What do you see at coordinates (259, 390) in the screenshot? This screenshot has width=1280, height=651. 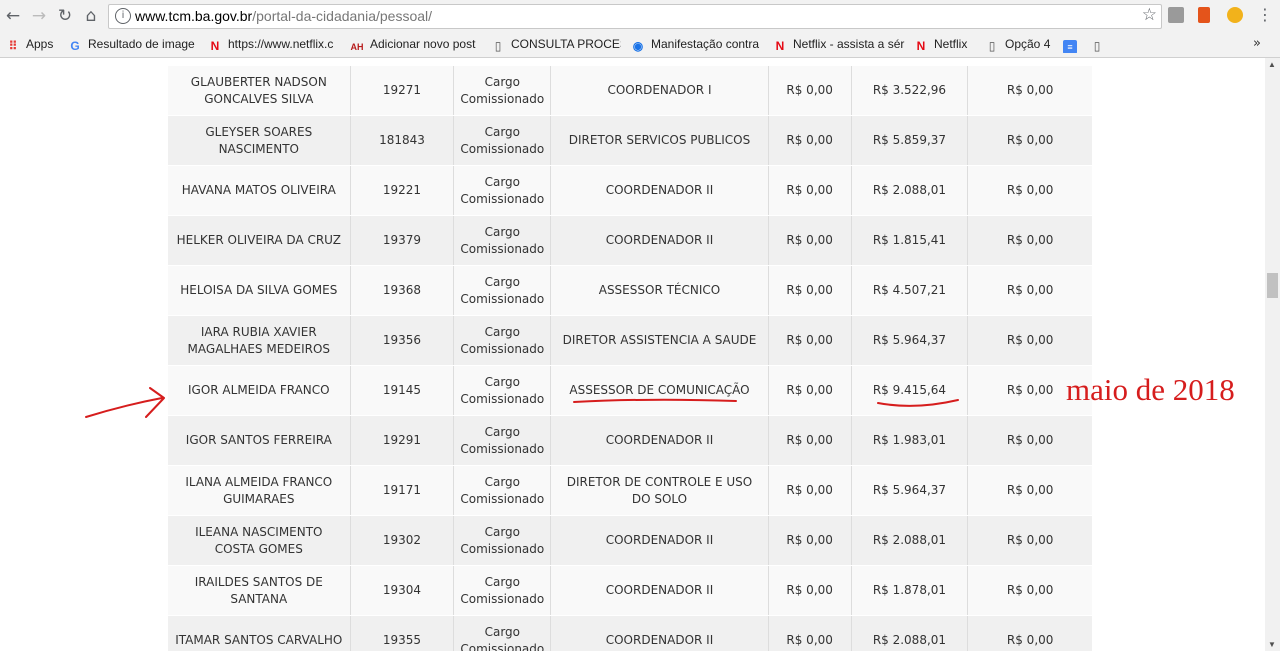 I see `employee-name: IGOR ALMEIDA FRANCO` at bounding box center [259, 390].